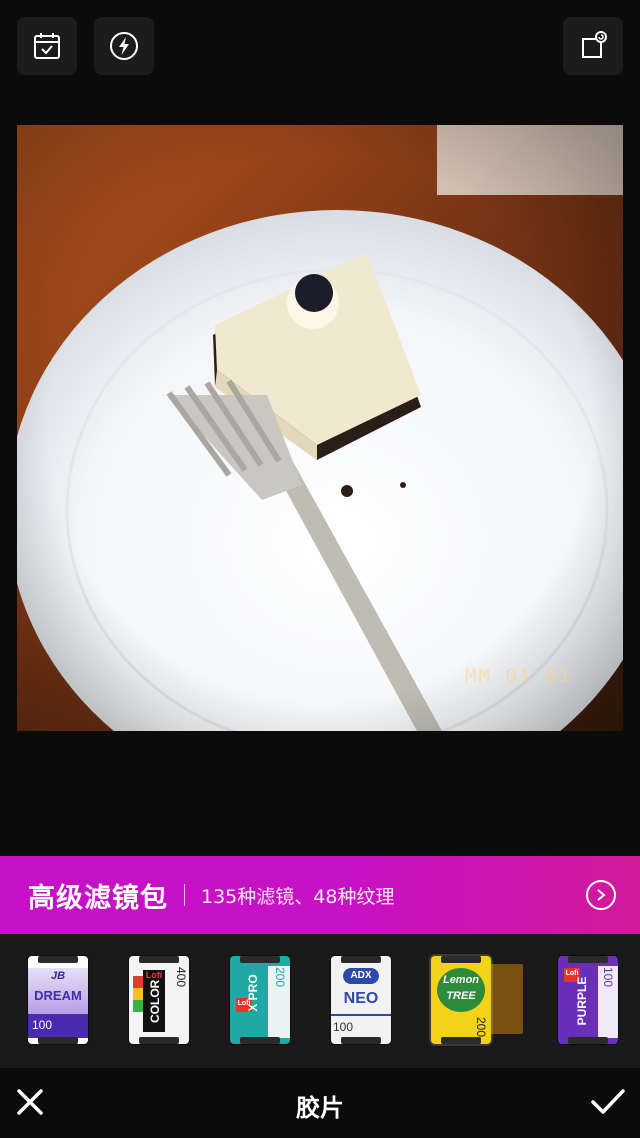 The width and height of the screenshot is (640, 1138). I want to click on chevron-right-icon, so click(601, 895).